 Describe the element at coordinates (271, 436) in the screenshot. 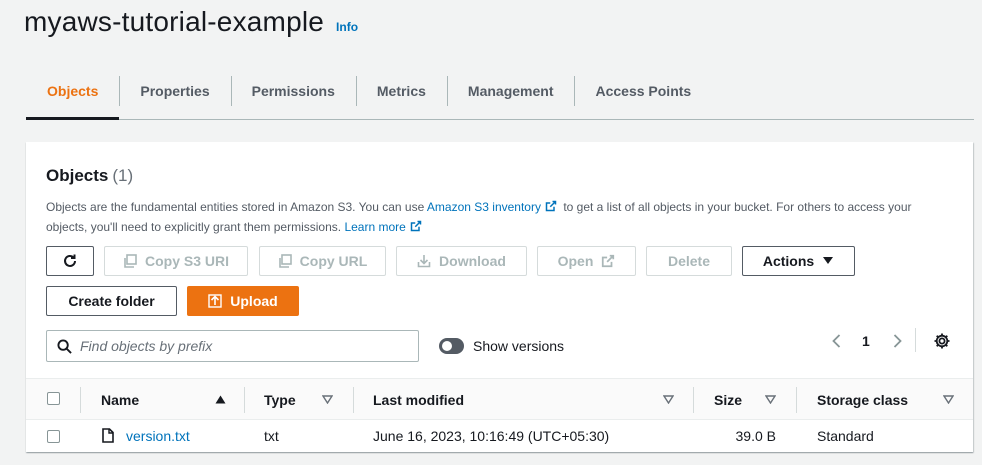

I see `object-type: txt` at that location.